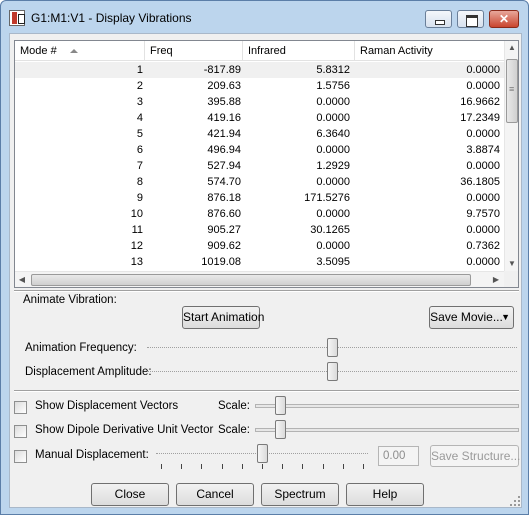 Image resolution: width=529 pixels, height=515 pixels. Describe the element at coordinates (333, 262) in the screenshot. I see `table-cell: 3.5095` at that location.